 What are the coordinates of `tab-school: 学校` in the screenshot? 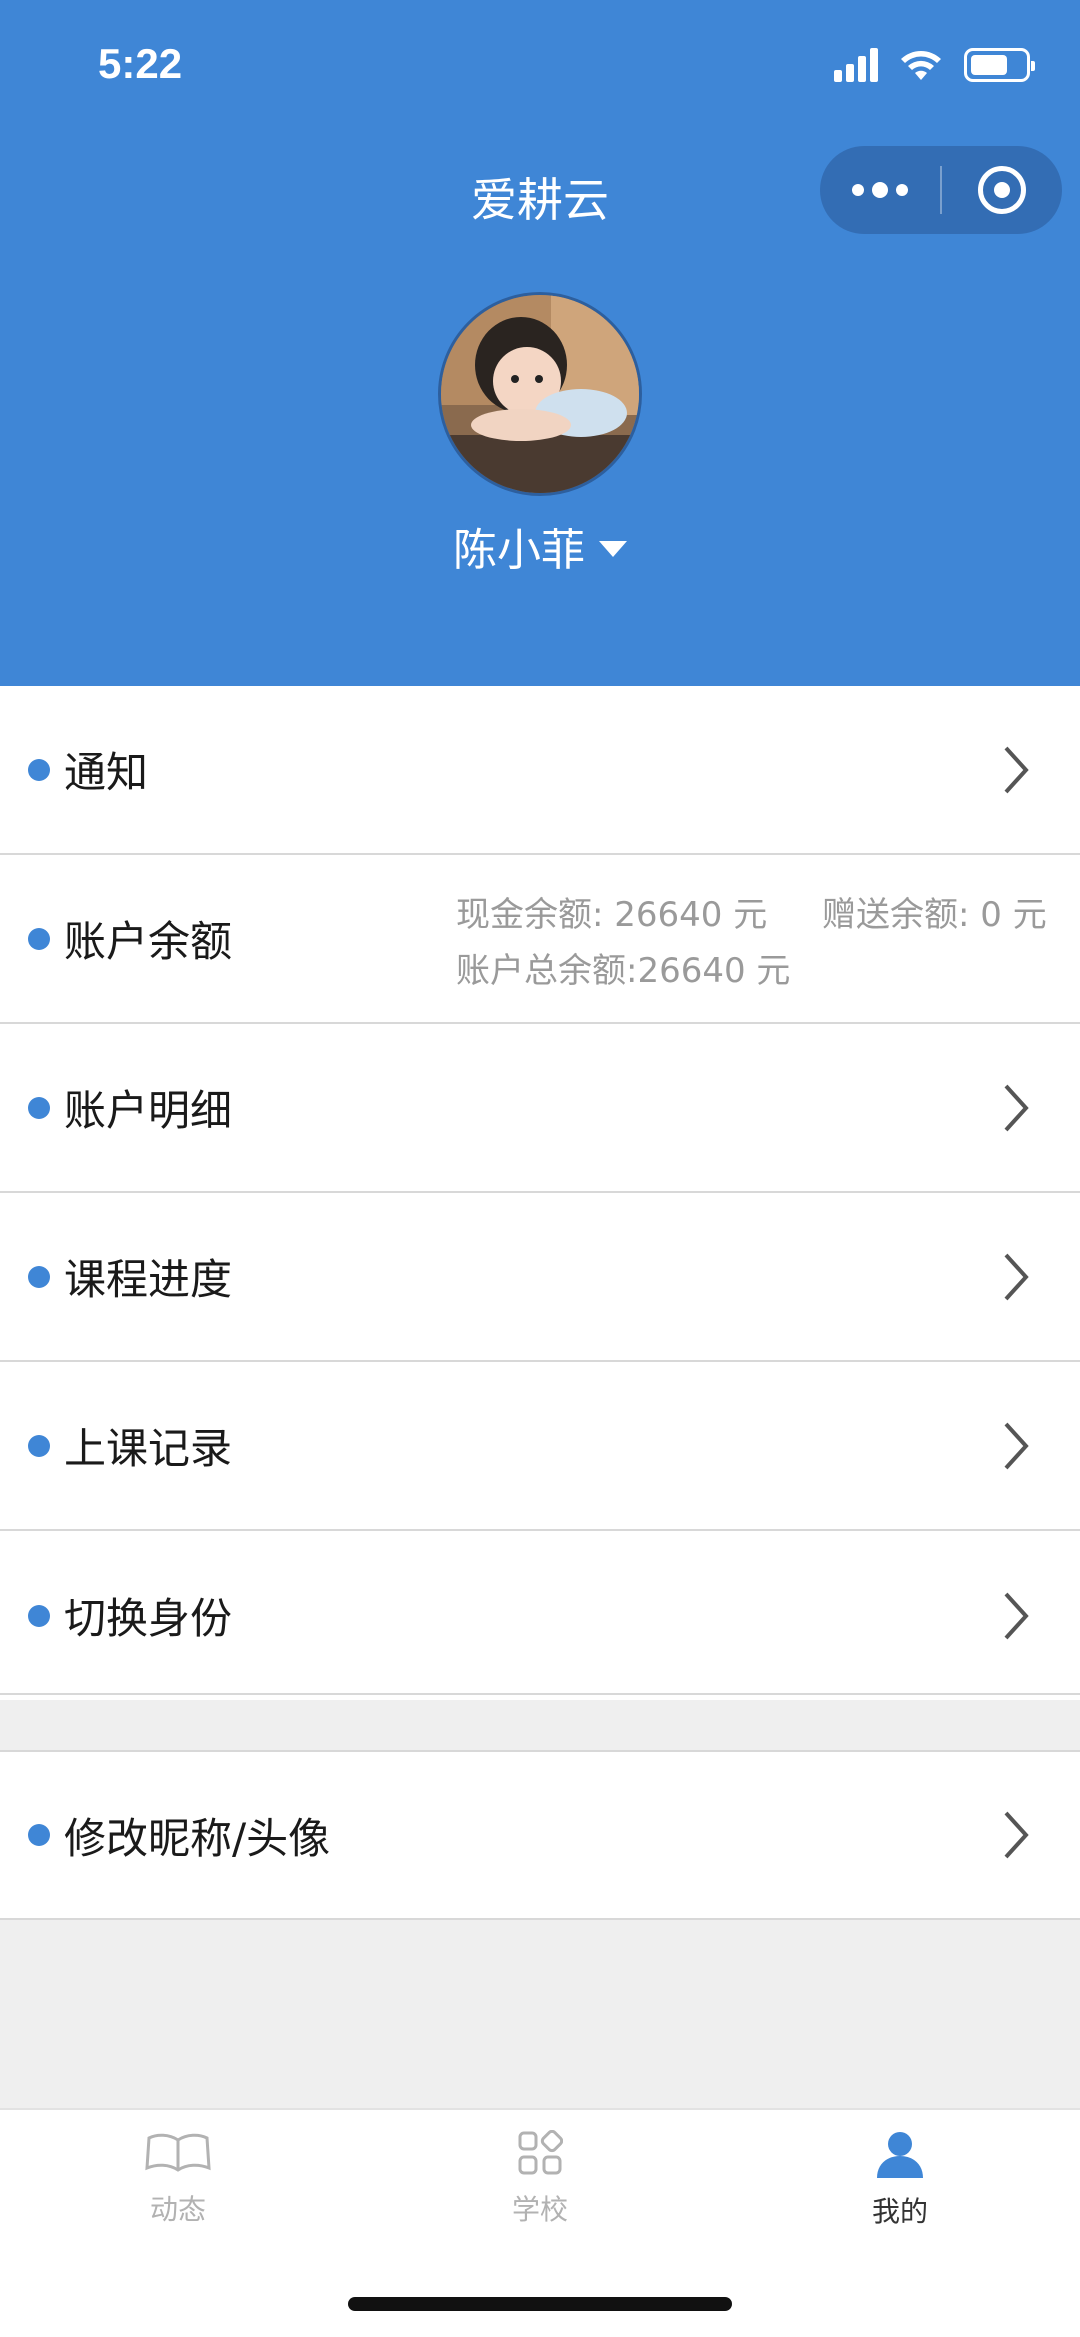 It's located at (540, 2179).